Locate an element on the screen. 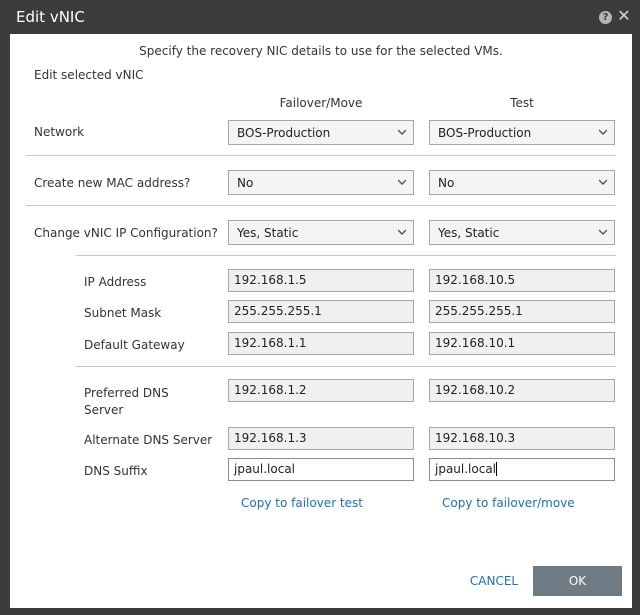 The height and width of the screenshot is (615, 640). default-gateway-failover-field: 192.168.1.1 is located at coordinates (321, 343).